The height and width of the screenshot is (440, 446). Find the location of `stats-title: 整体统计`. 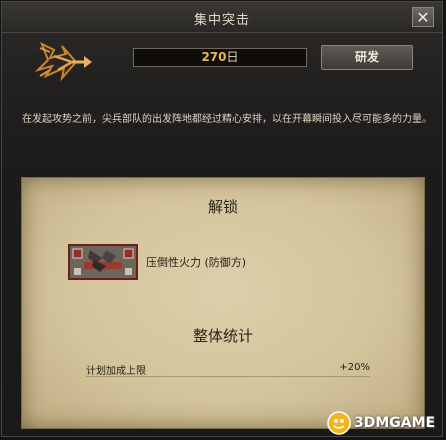

stats-title: 整体统计 is located at coordinates (222, 336).